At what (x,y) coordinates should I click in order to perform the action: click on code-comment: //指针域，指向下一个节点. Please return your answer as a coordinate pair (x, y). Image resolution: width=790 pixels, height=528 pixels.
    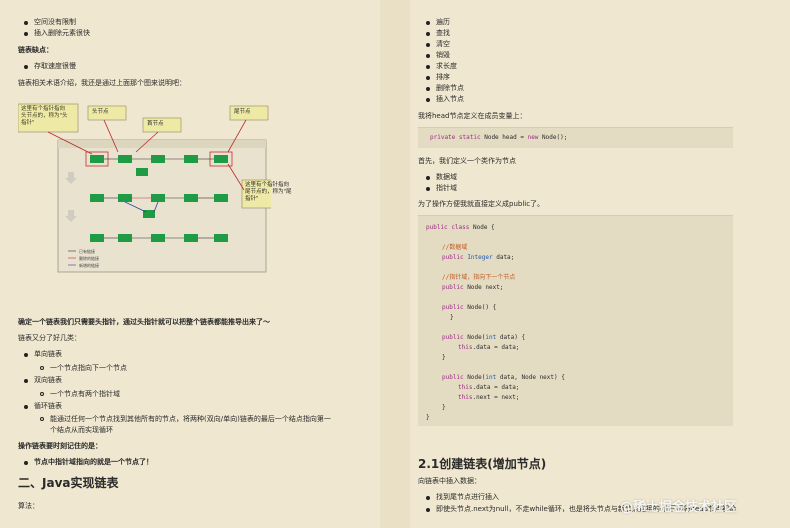
    Looking at the image, I should click on (479, 277).